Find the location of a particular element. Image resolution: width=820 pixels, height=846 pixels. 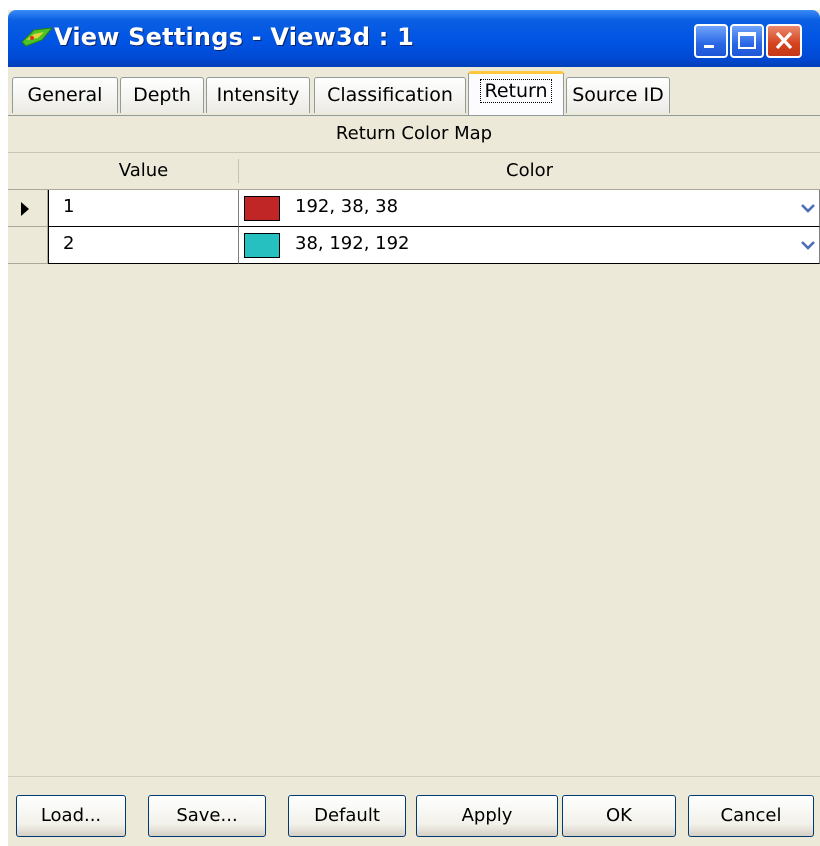

maximize-button is located at coordinates (747, 41).